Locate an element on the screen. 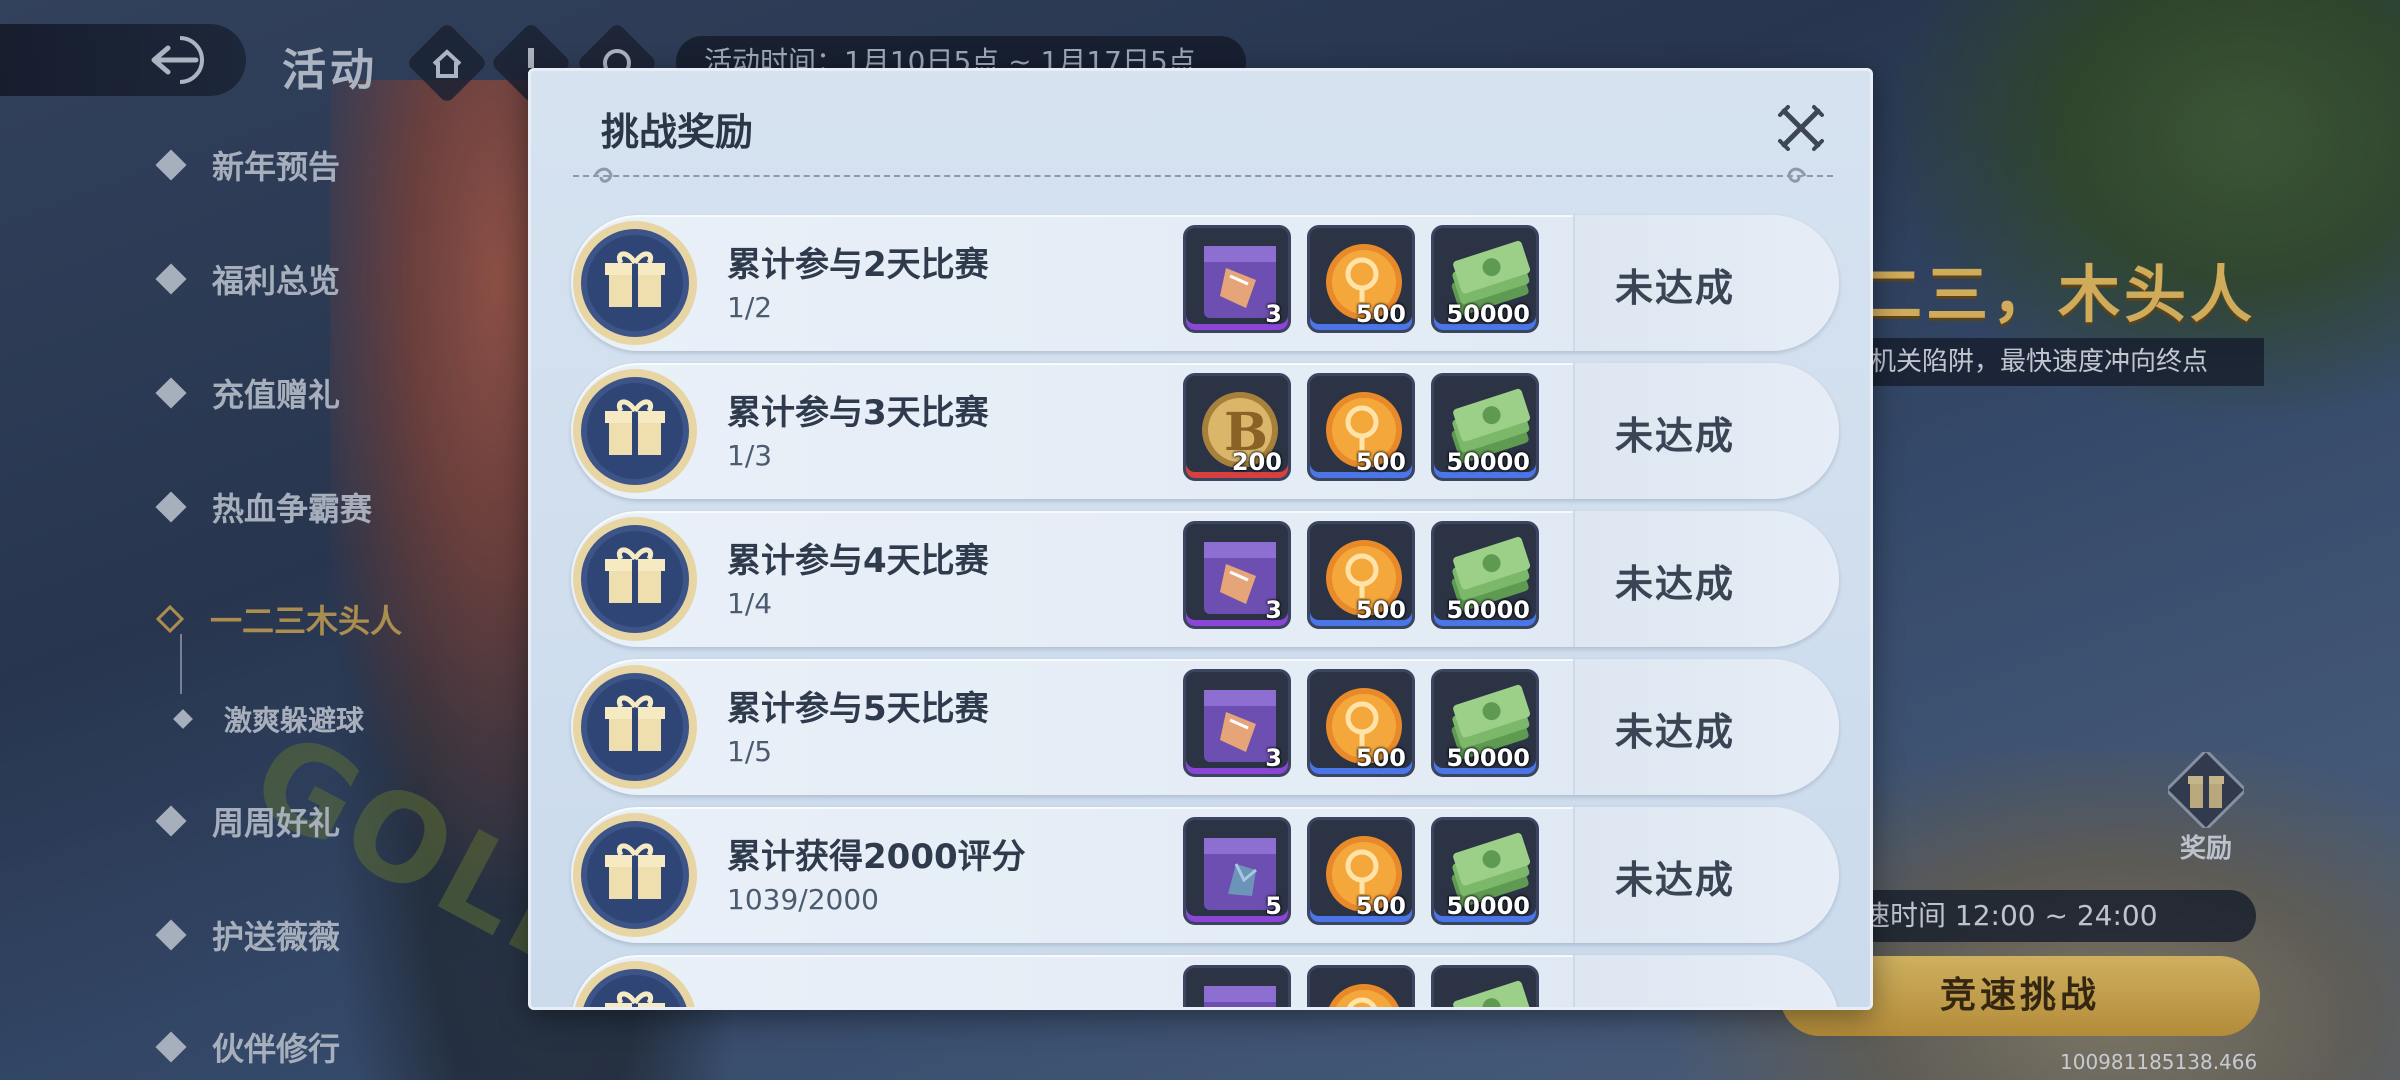 This screenshot has height=1080, width=2400. reward-item: B 200 is located at coordinates (1237, 427).